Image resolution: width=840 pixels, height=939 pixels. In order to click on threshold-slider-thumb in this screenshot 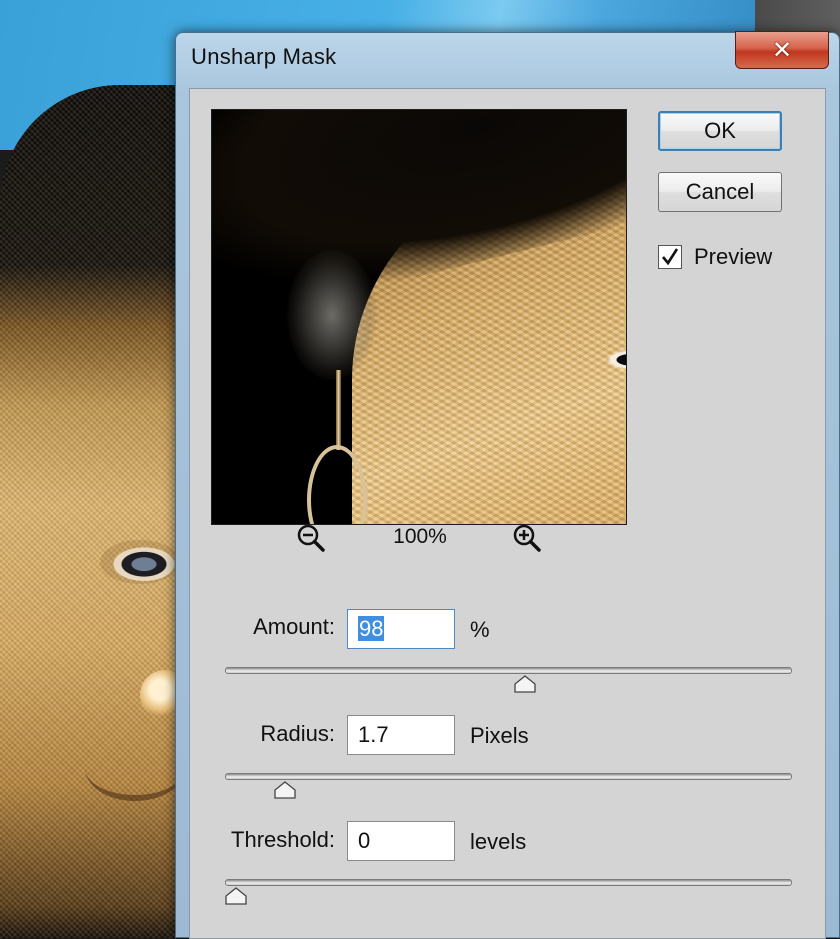, I will do `click(236, 896)`.